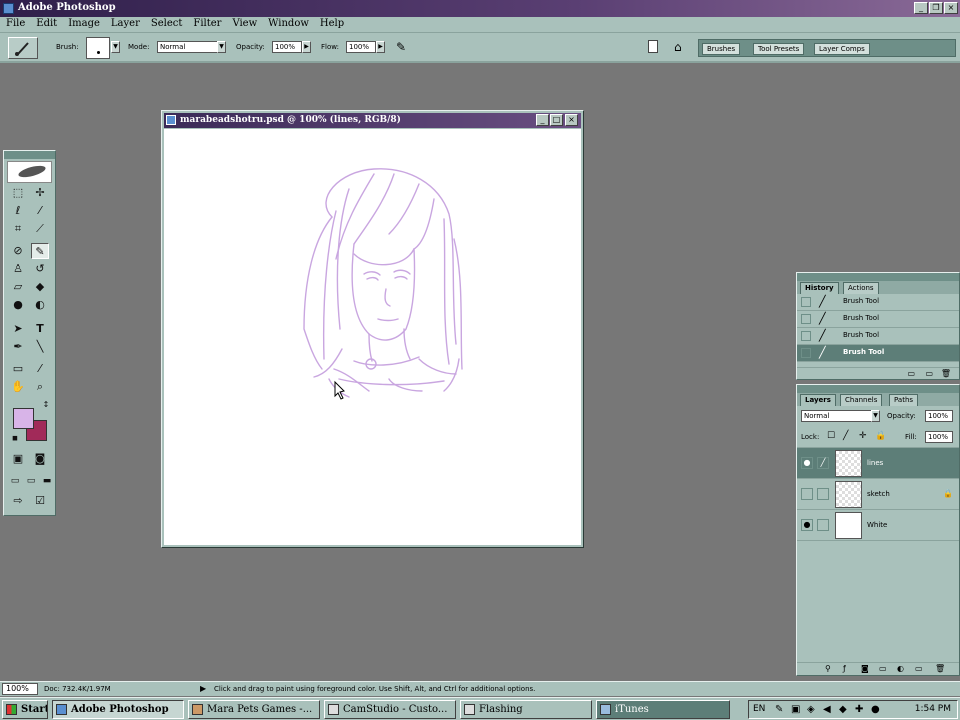 The height and width of the screenshot is (720, 960). What do you see at coordinates (779, 709) in the screenshot?
I see `tray-pen-icon: ✎` at bounding box center [779, 709].